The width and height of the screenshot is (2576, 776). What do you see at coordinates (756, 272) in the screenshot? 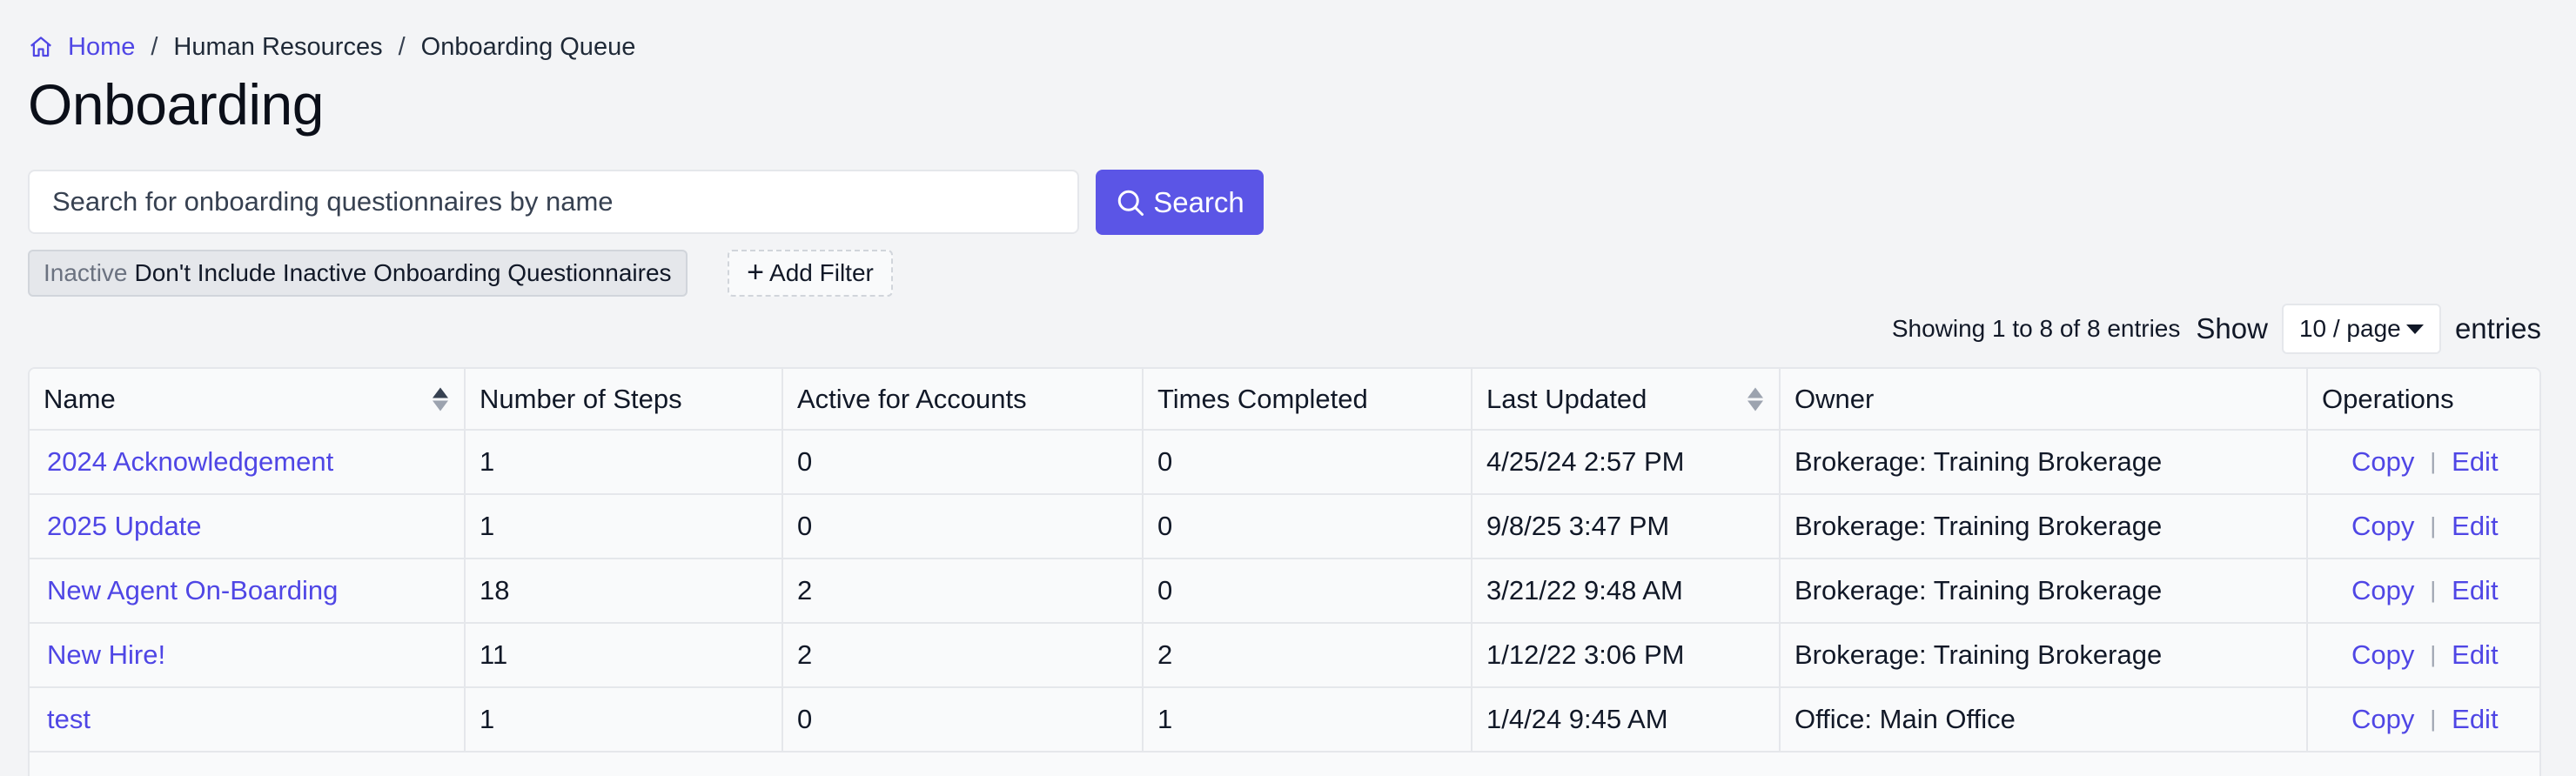
I see `plus-icon: +` at bounding box center [756, 272].